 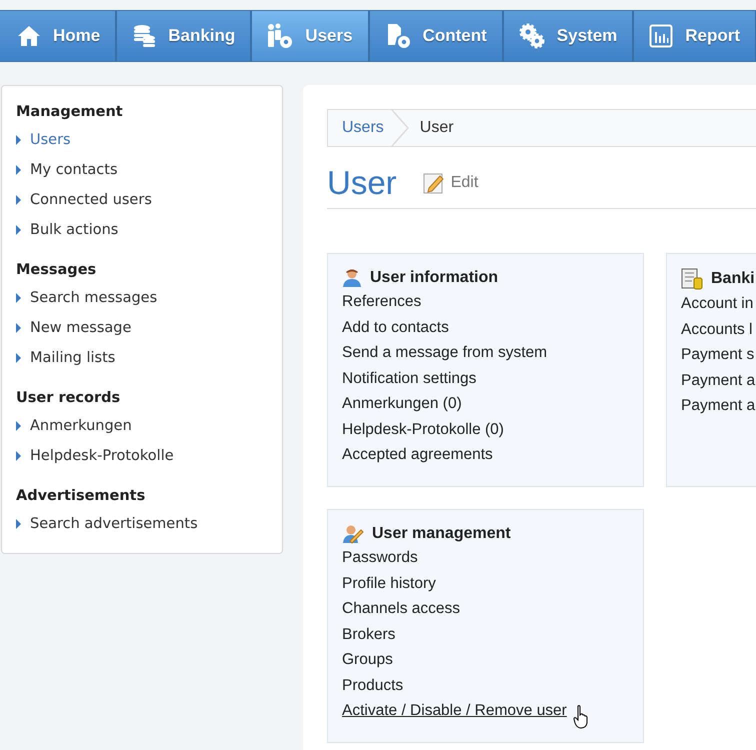 What do you see at coordinates (401, 609) in the screenshot?
I see `action-link: Channels access` at bounding box center [401, 609].